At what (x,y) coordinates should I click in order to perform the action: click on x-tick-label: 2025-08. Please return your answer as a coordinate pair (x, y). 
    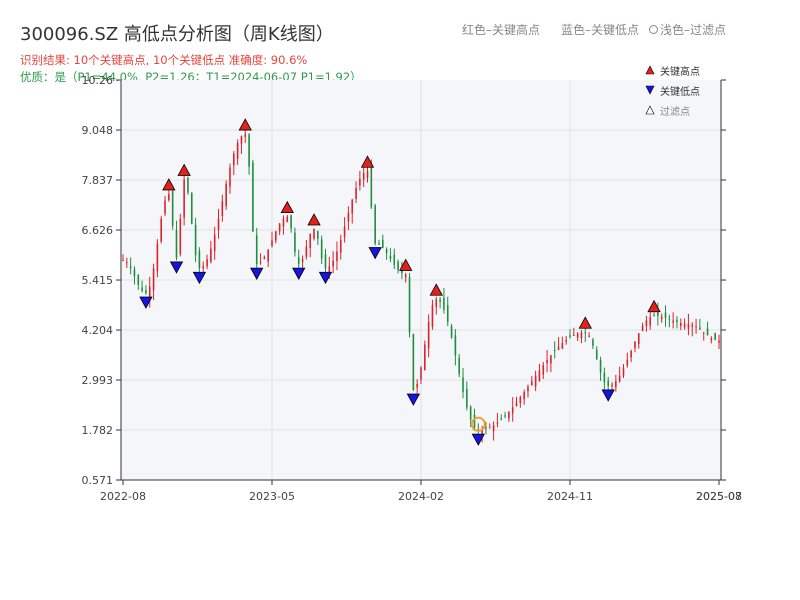
    Looking at the image, I should click on (719, 496).